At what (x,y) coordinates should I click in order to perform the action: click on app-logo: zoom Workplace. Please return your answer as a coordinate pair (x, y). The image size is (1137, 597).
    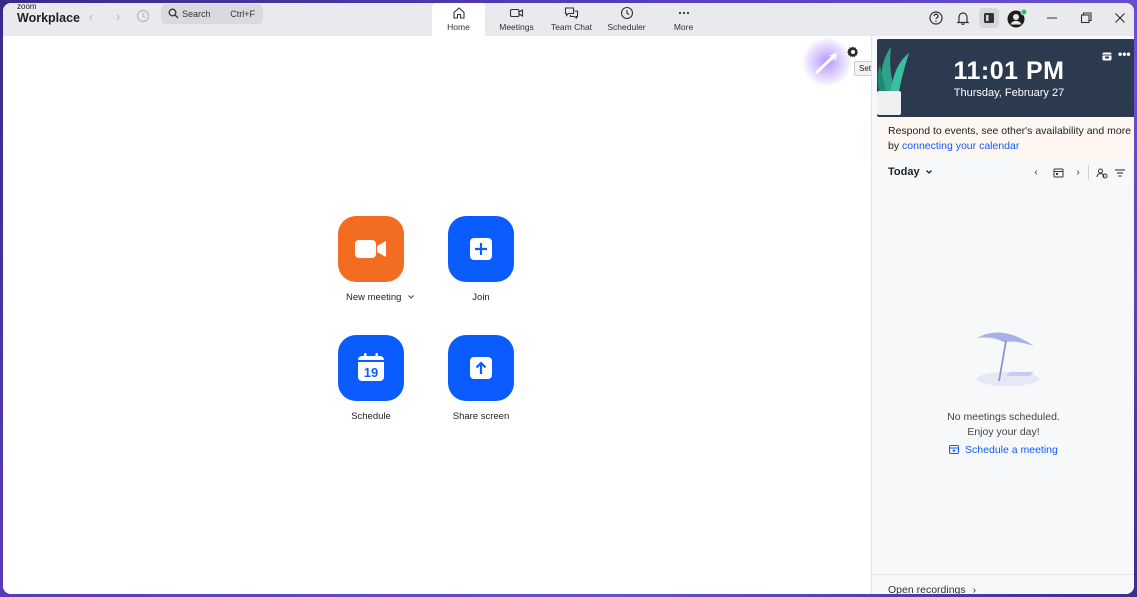
    Looking at the image, I should click on (48, 14).